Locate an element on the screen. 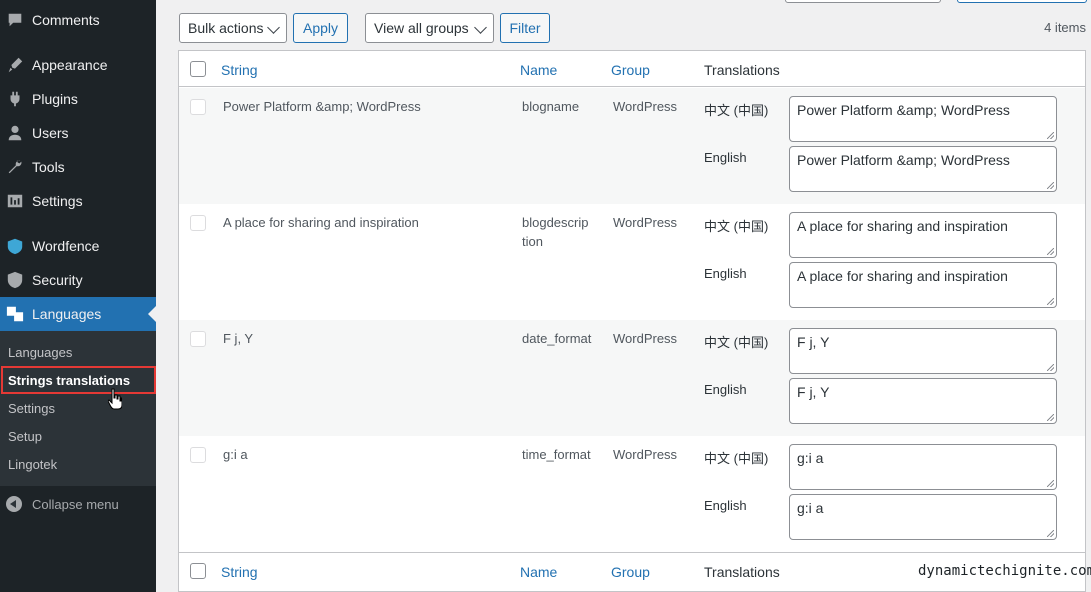 The height and width of the screenshot is (592, 1091). menu-item-label: Wordfence is located at coordinates (66, 246).